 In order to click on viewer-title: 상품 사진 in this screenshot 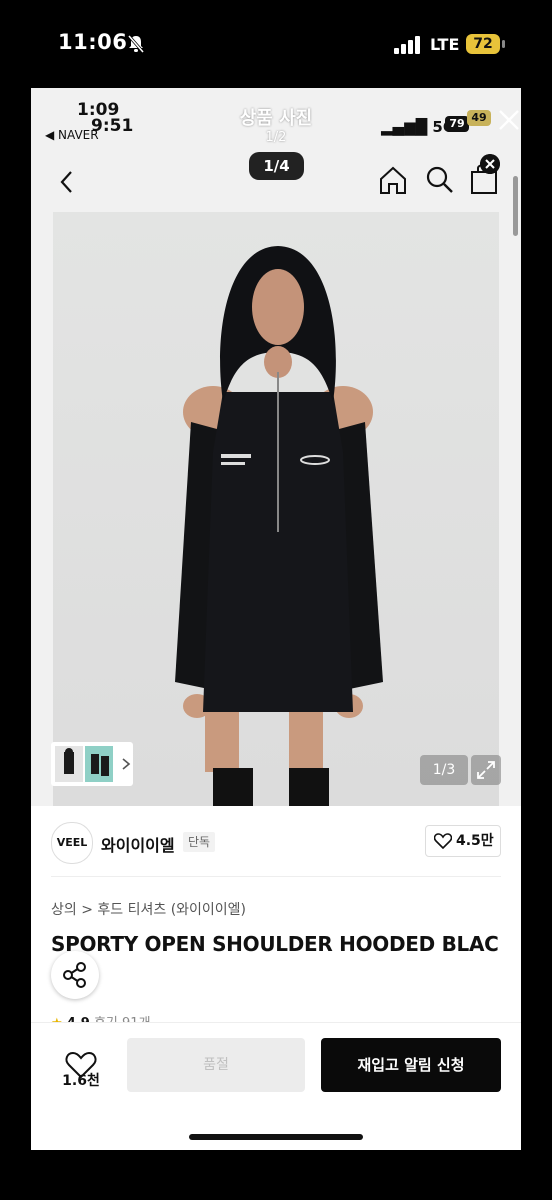, I will do `click(276, 118)`.